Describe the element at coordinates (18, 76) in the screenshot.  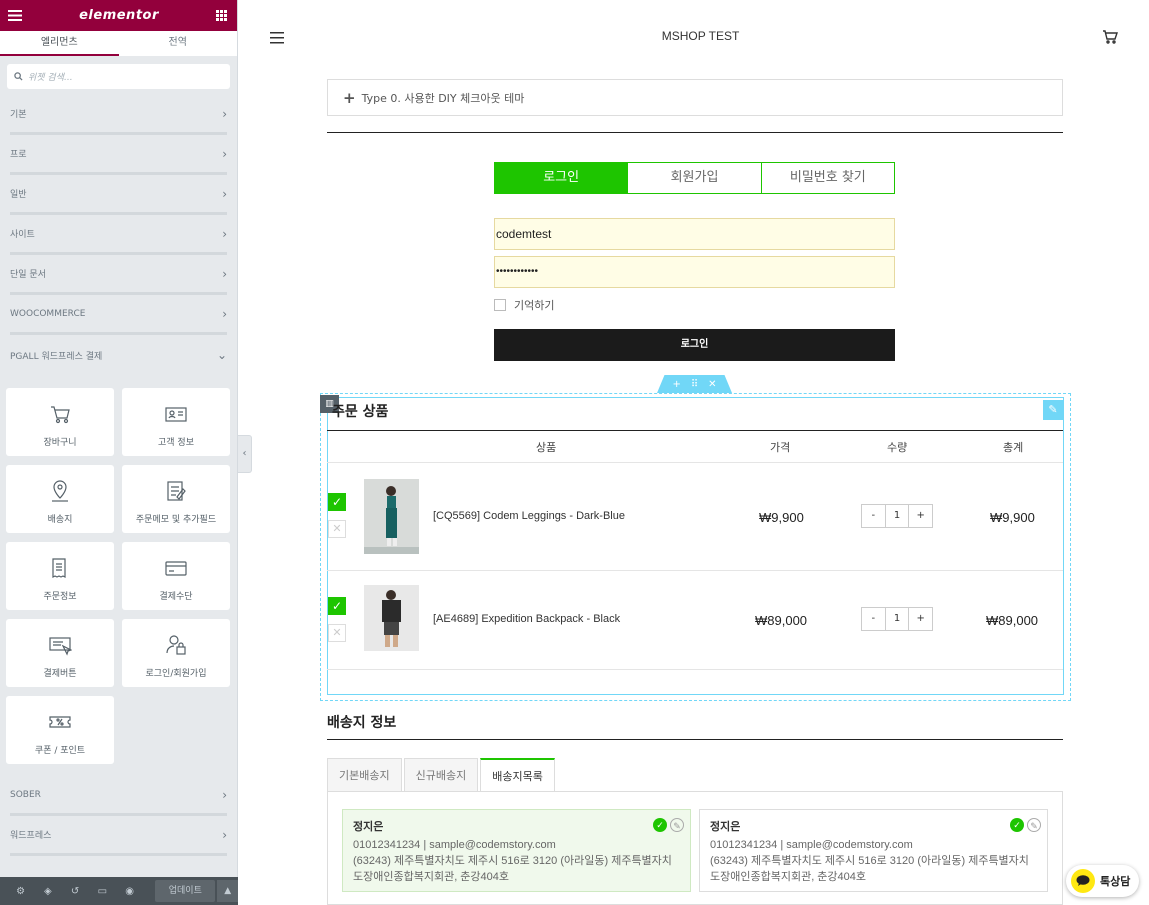
I see `search-icon` at that location.